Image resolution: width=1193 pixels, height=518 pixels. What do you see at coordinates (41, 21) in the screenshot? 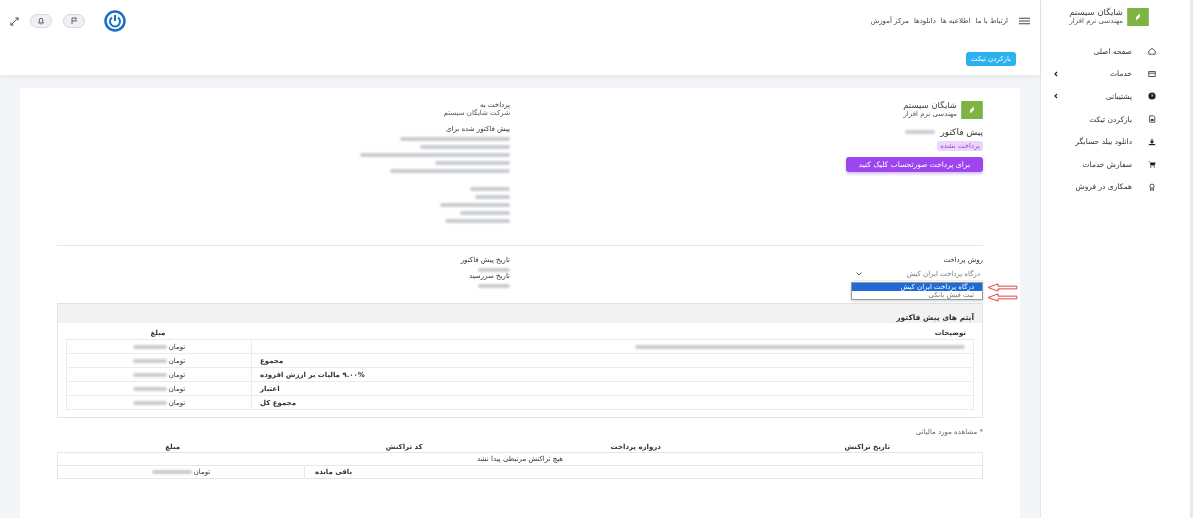
I see `bell-icon` at bounding box center [41, 21].